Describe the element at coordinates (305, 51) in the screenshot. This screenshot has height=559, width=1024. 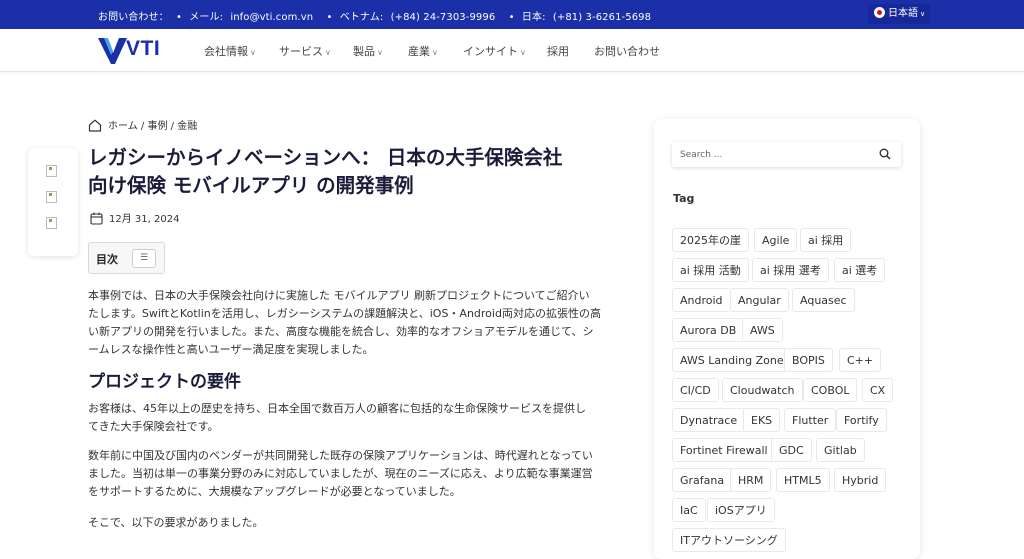
I see `nav-item-services: サービス ∨` at that location.